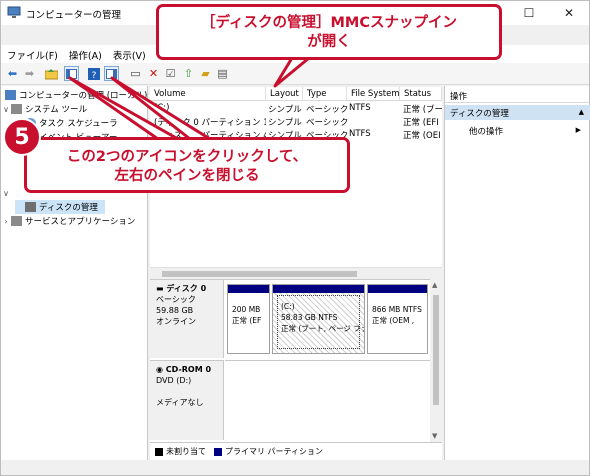 This screenshot has height=476, width=590. I want to click on tree-label-root: コンピューターの管理 (ローカル), so click(83, 96).